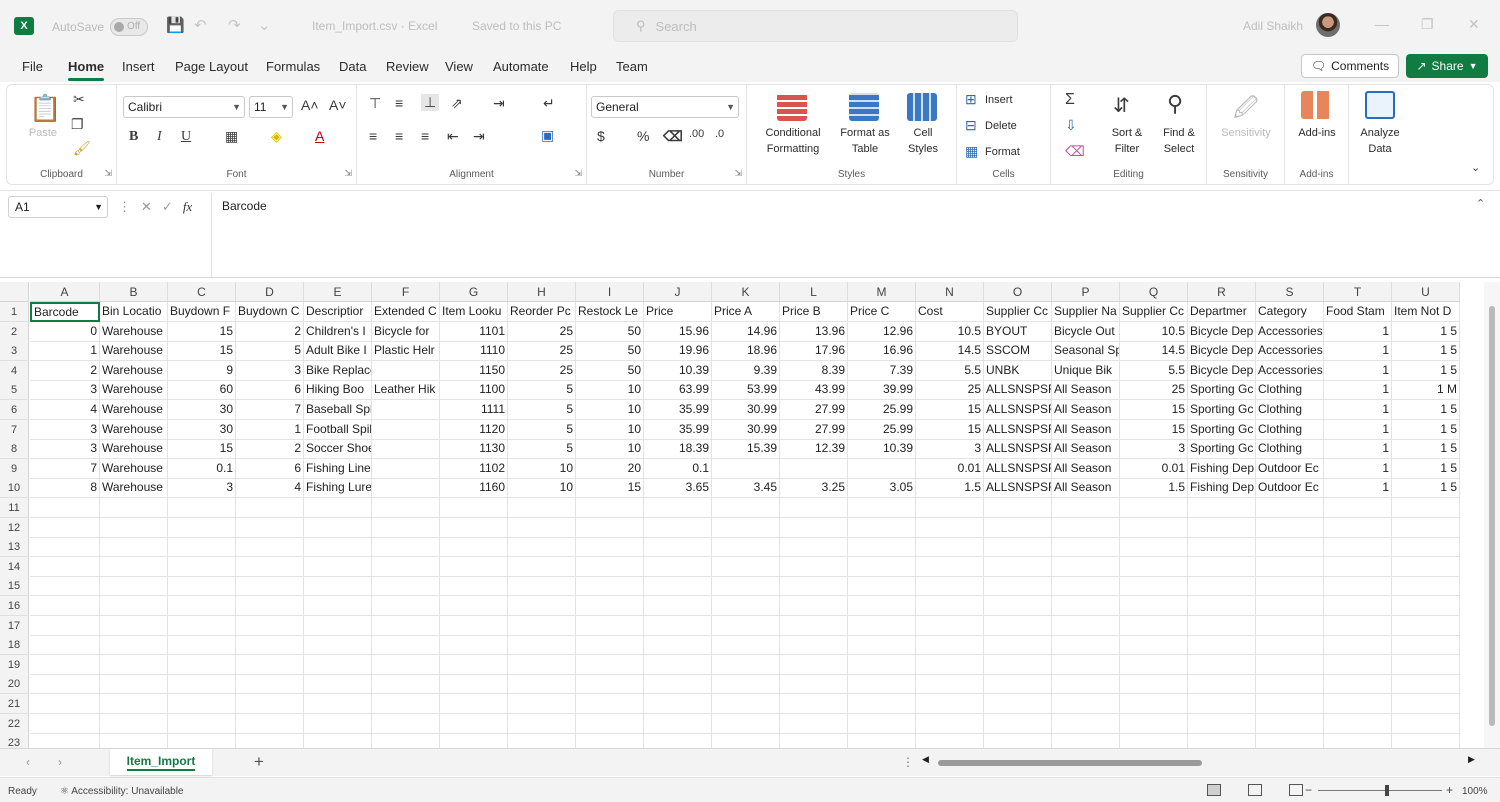 Image resolution: width=1500 pixels, height=802 pixels. What do you see at coordinates (406, 351) in the screenshot?
I see `cell-f3: Plastic Helr` at bounding box center [406, 351].